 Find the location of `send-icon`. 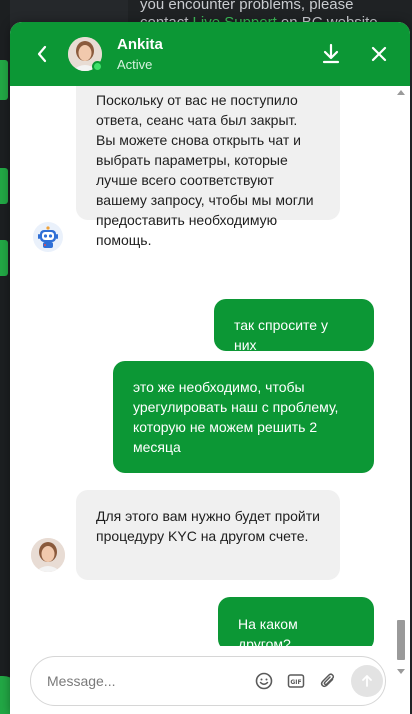

send-icon is located at coordinates (367, 681).